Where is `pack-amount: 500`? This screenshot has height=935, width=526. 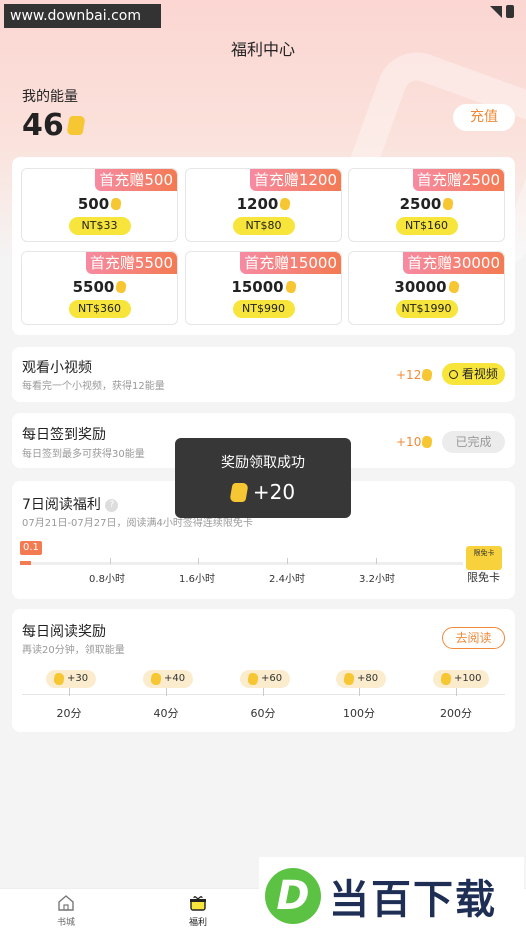
pack-amount: 500 is located at coordinates (99, 204).